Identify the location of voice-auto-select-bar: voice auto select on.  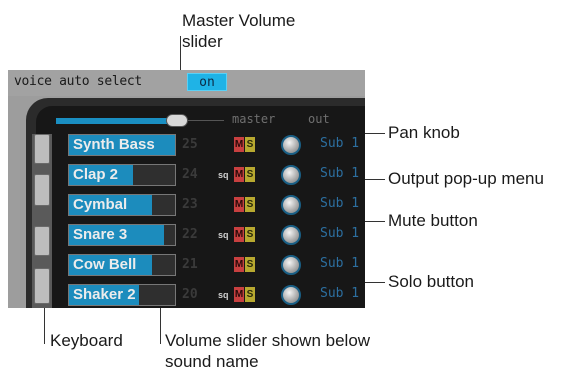
(186, 83).